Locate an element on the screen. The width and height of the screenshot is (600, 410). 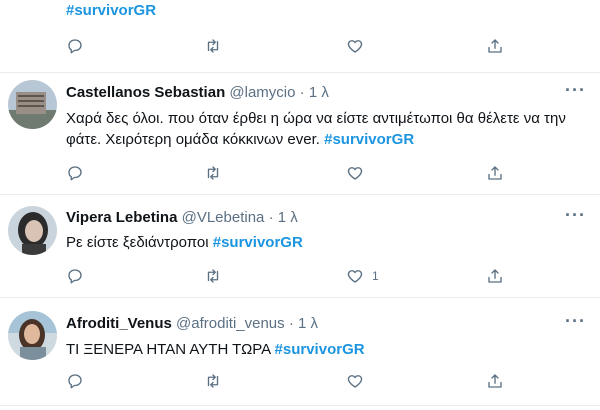
tweet-actions: 1 is located at coordinates (286, 276).